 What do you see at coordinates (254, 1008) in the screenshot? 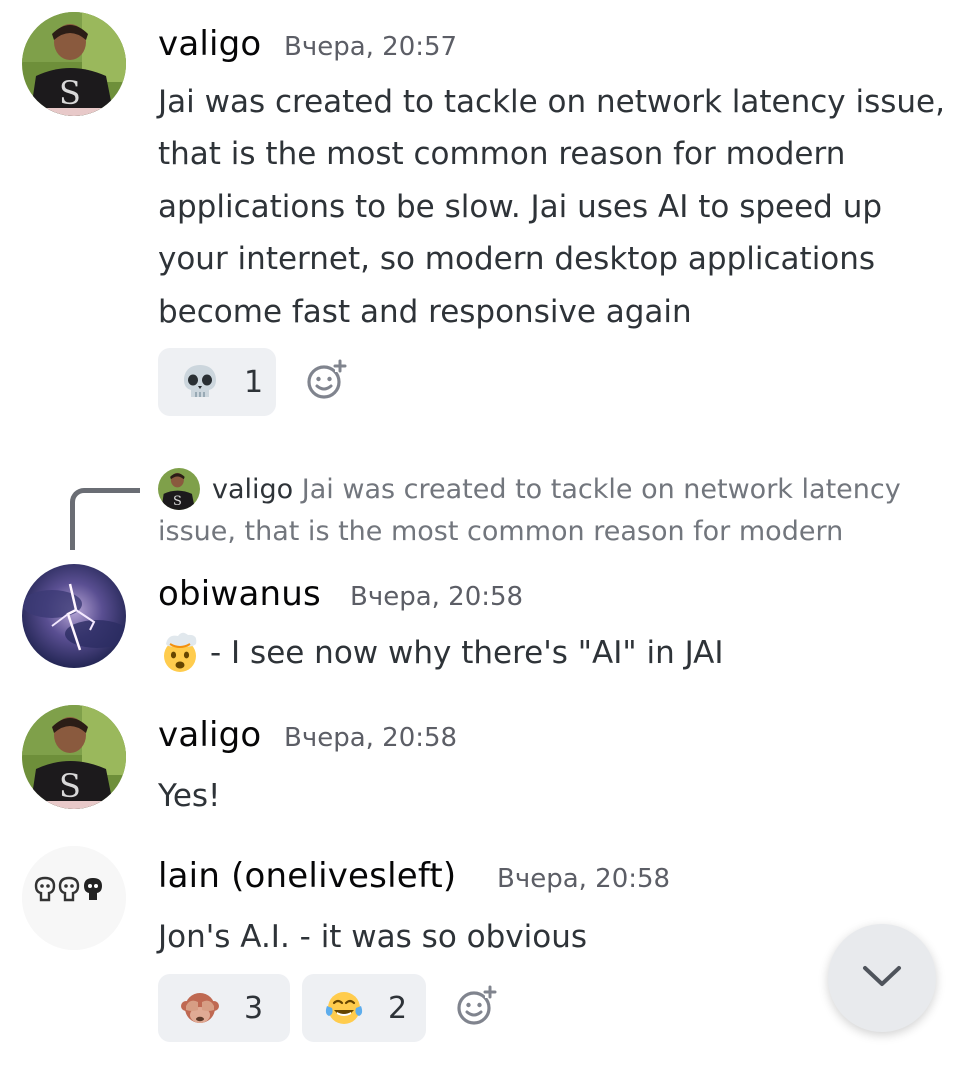
I see `reaction-count: 3` at bounding box center [254, 1008].